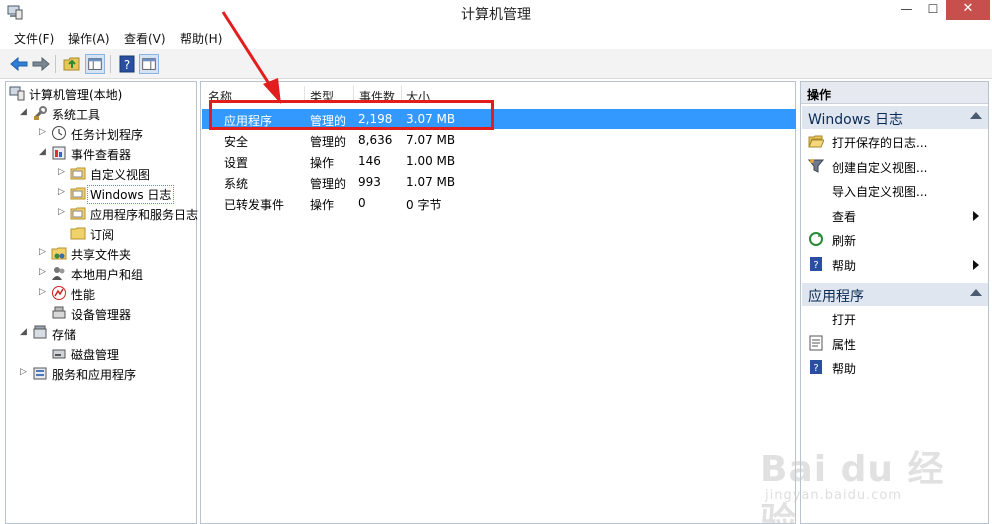  I want to click on action-item: 查看, so click(895, 215).